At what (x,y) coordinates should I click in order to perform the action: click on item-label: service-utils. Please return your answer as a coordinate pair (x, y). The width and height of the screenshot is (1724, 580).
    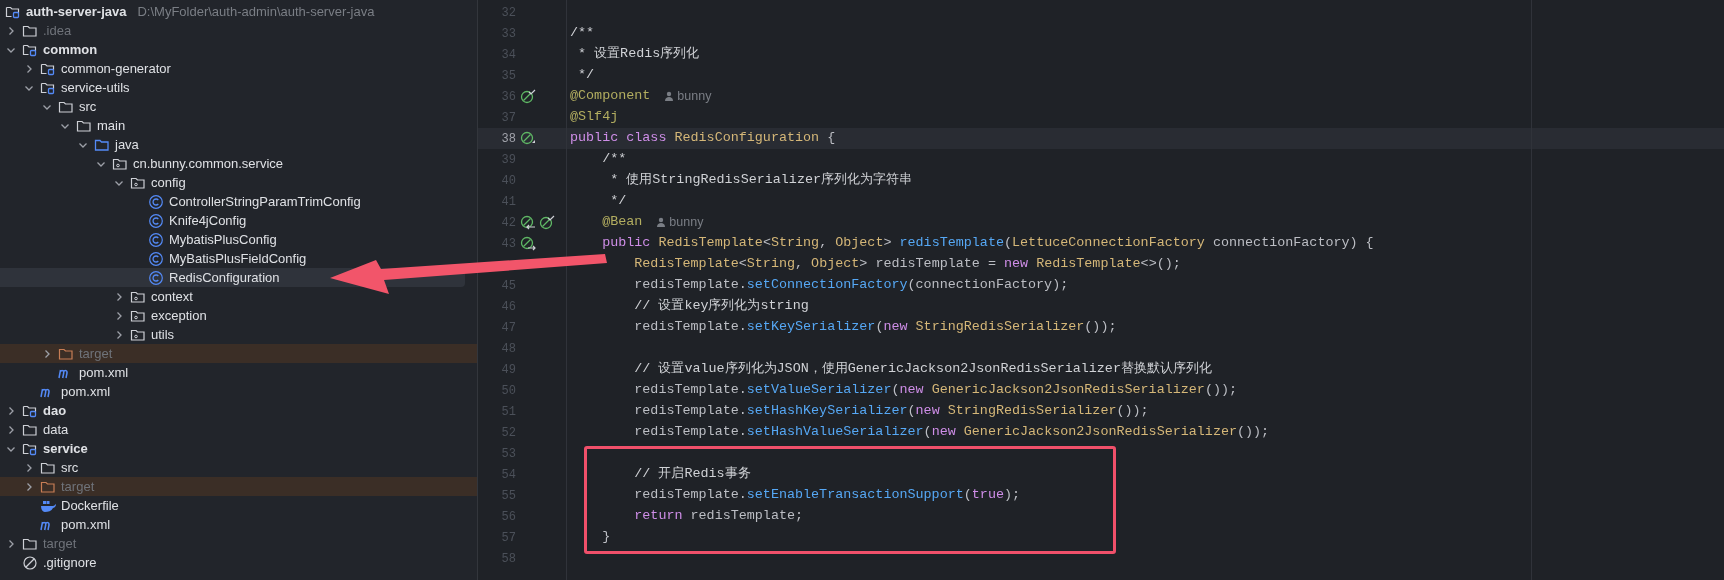
    Looking at the image, I should click on (95, 87).